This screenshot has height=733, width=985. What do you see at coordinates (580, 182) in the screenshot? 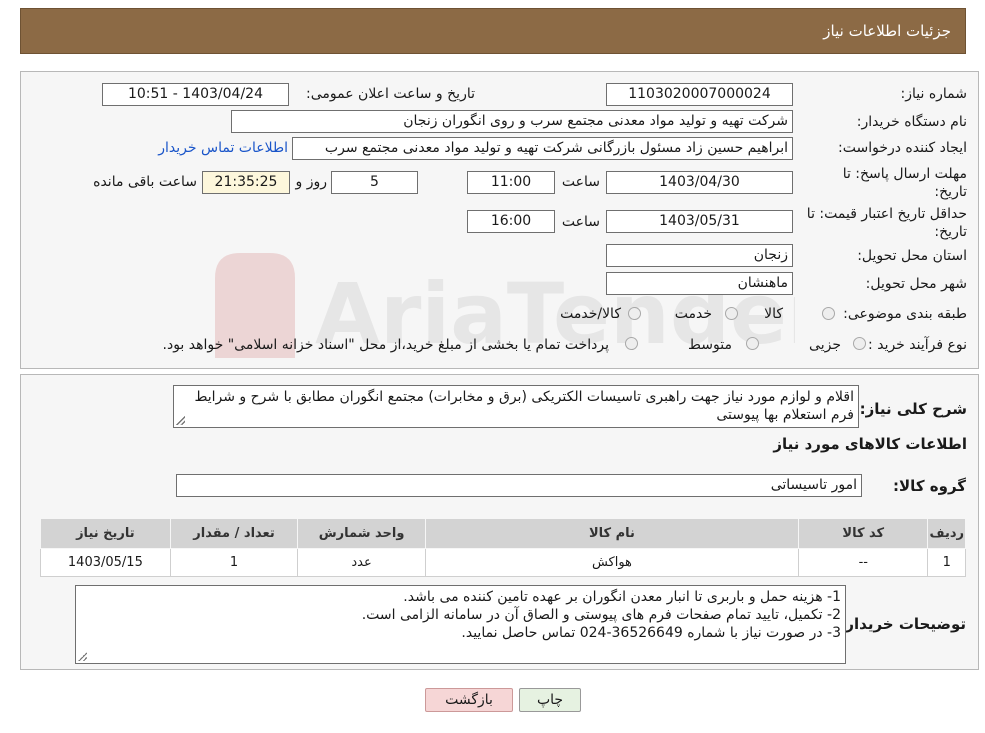
I see `deadline-time-label: ساعت` at bounding box center [580, 182].